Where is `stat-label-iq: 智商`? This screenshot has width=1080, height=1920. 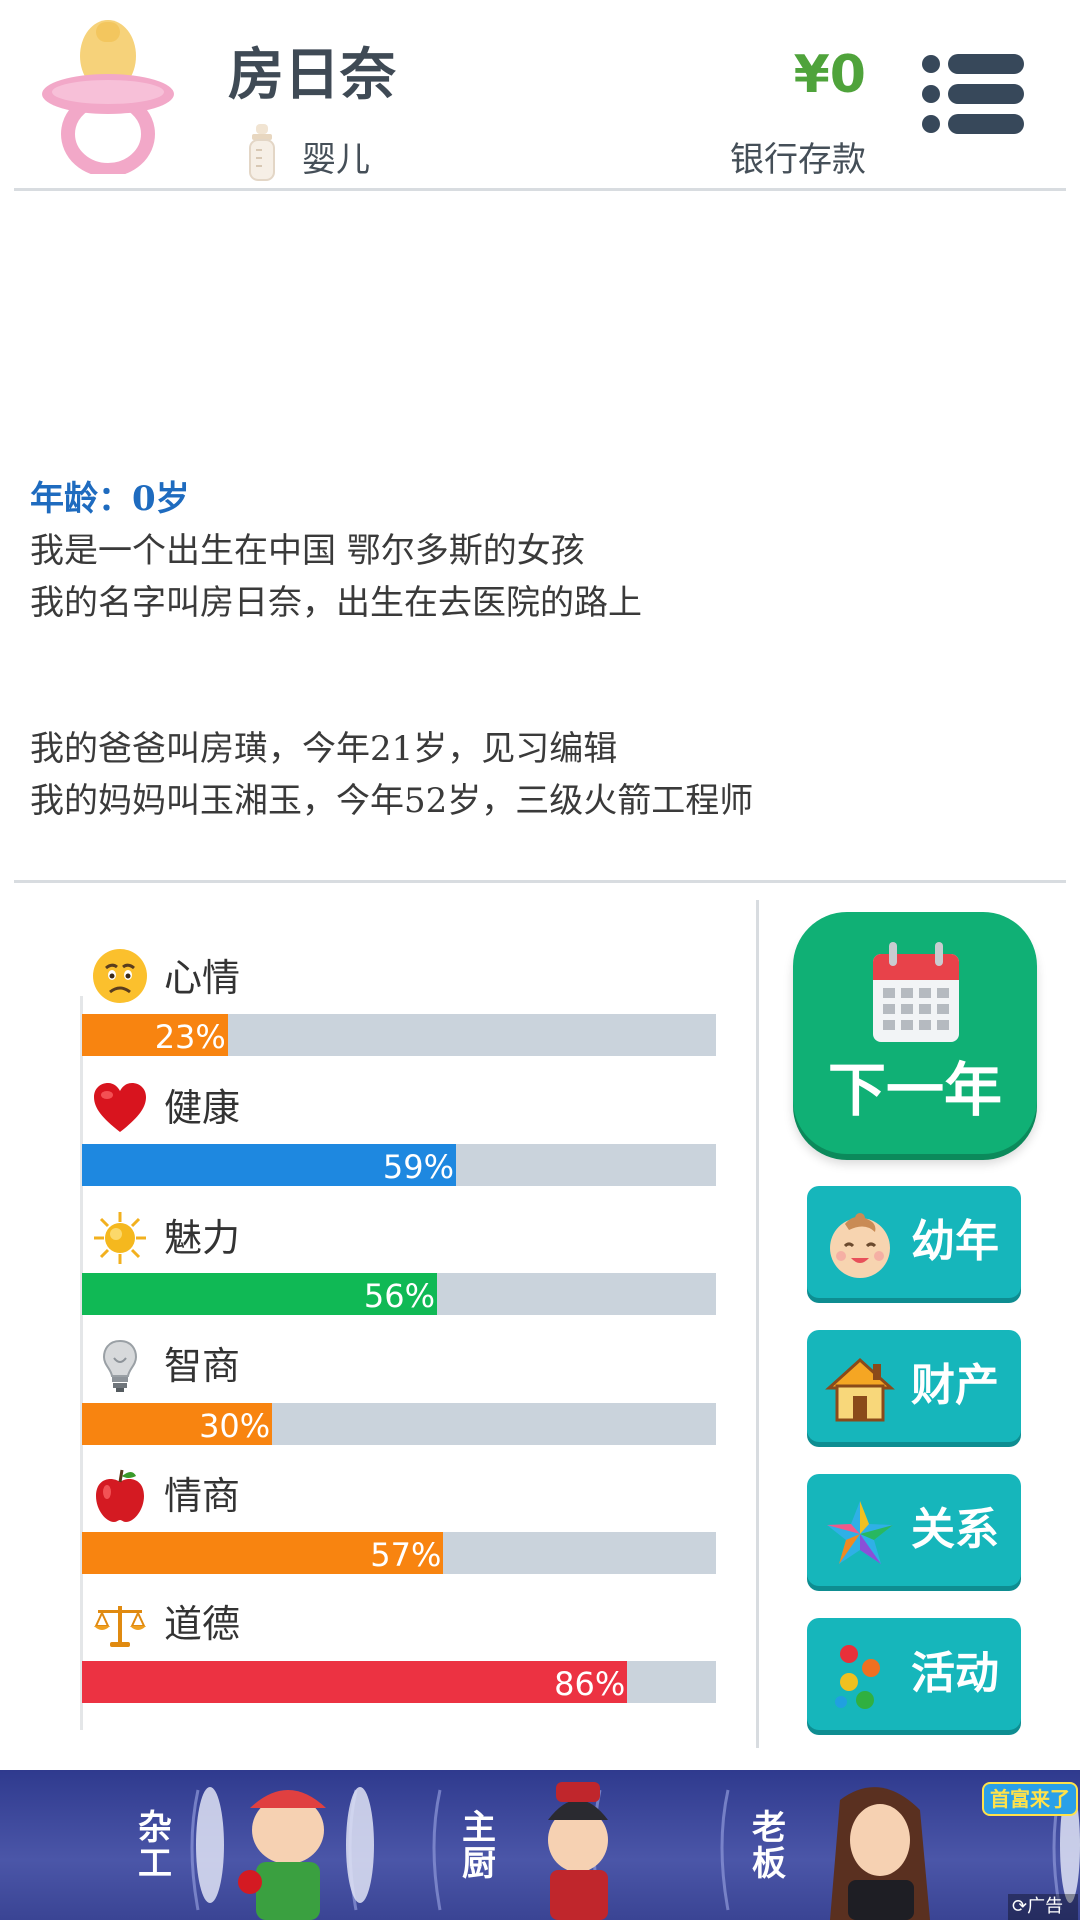 stat-label-iq: 智商 is located at coordinates (202, 1366).